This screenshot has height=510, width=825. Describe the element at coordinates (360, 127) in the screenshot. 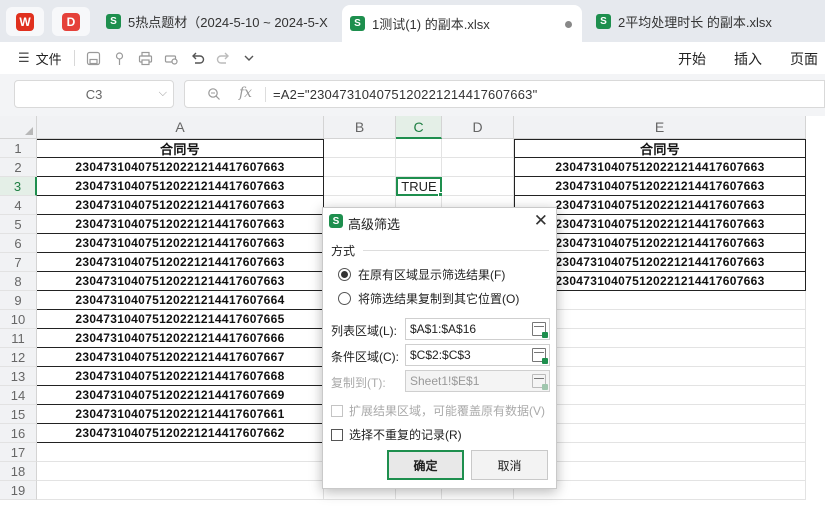

I see `column-header-b: B` at that location.